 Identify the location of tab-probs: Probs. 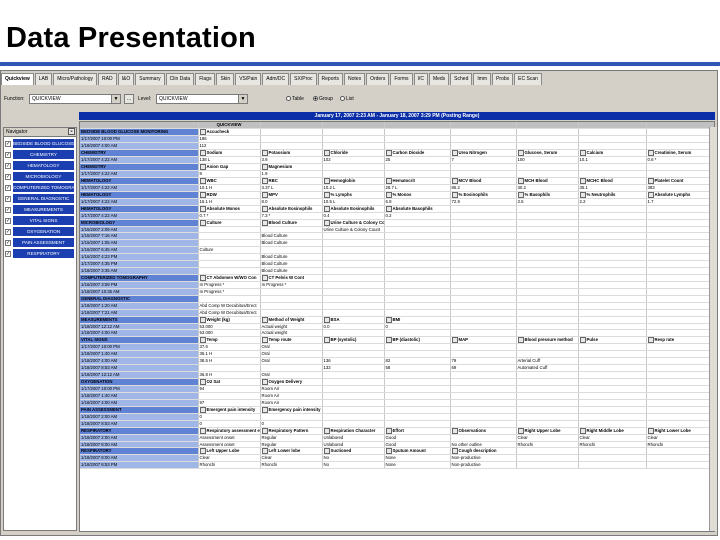
(503, 79).